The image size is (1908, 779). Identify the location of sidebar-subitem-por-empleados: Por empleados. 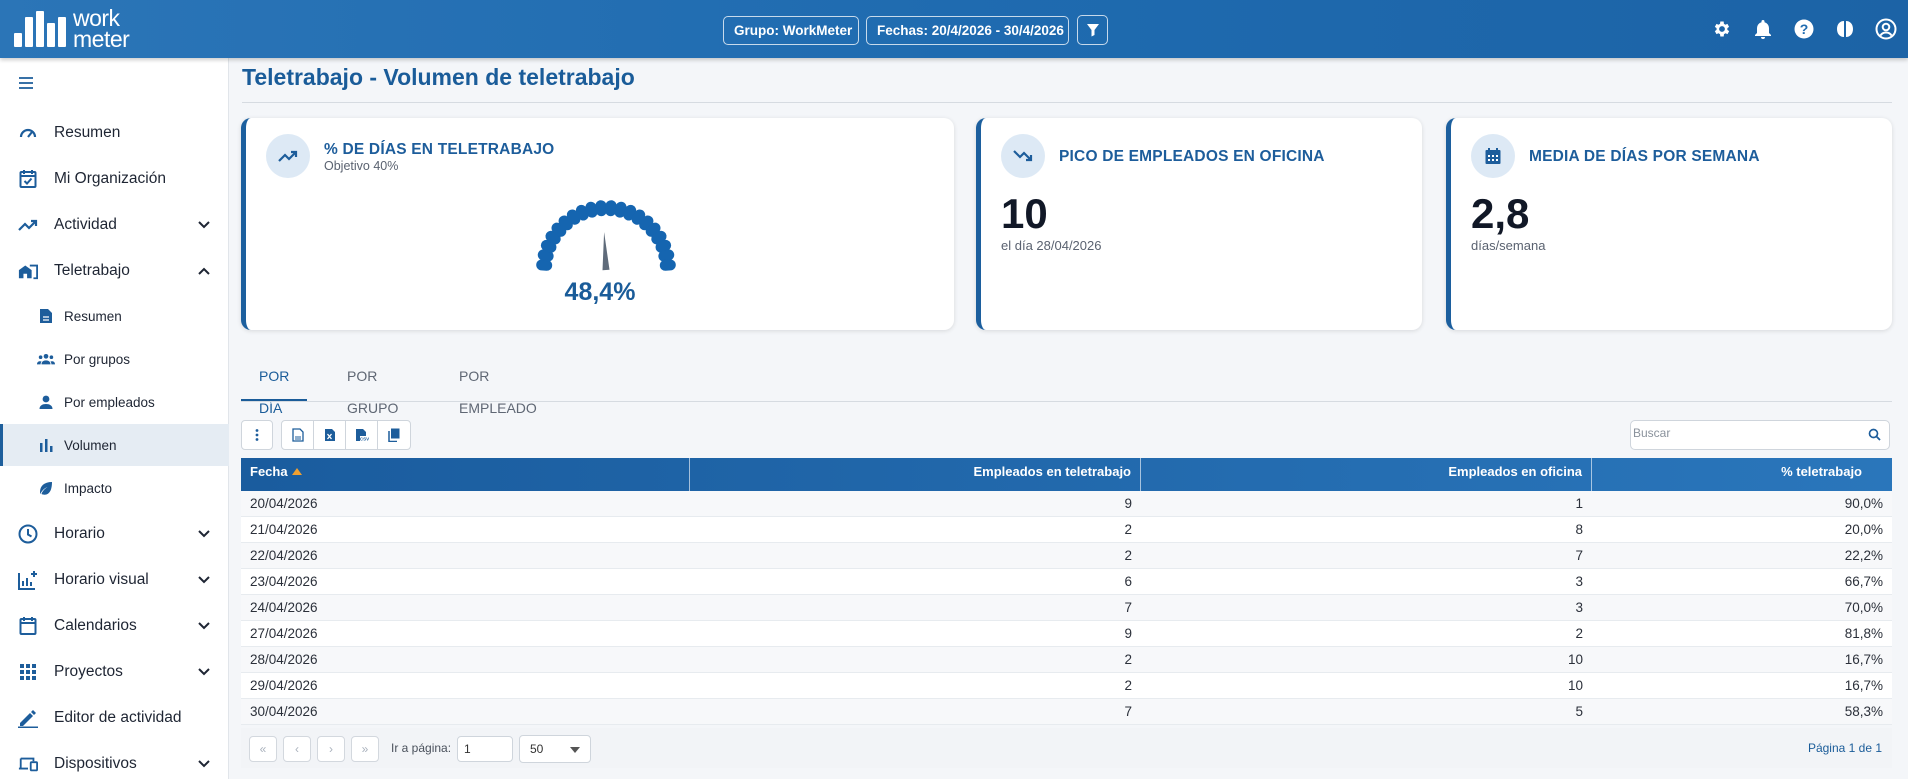
(114, 402).